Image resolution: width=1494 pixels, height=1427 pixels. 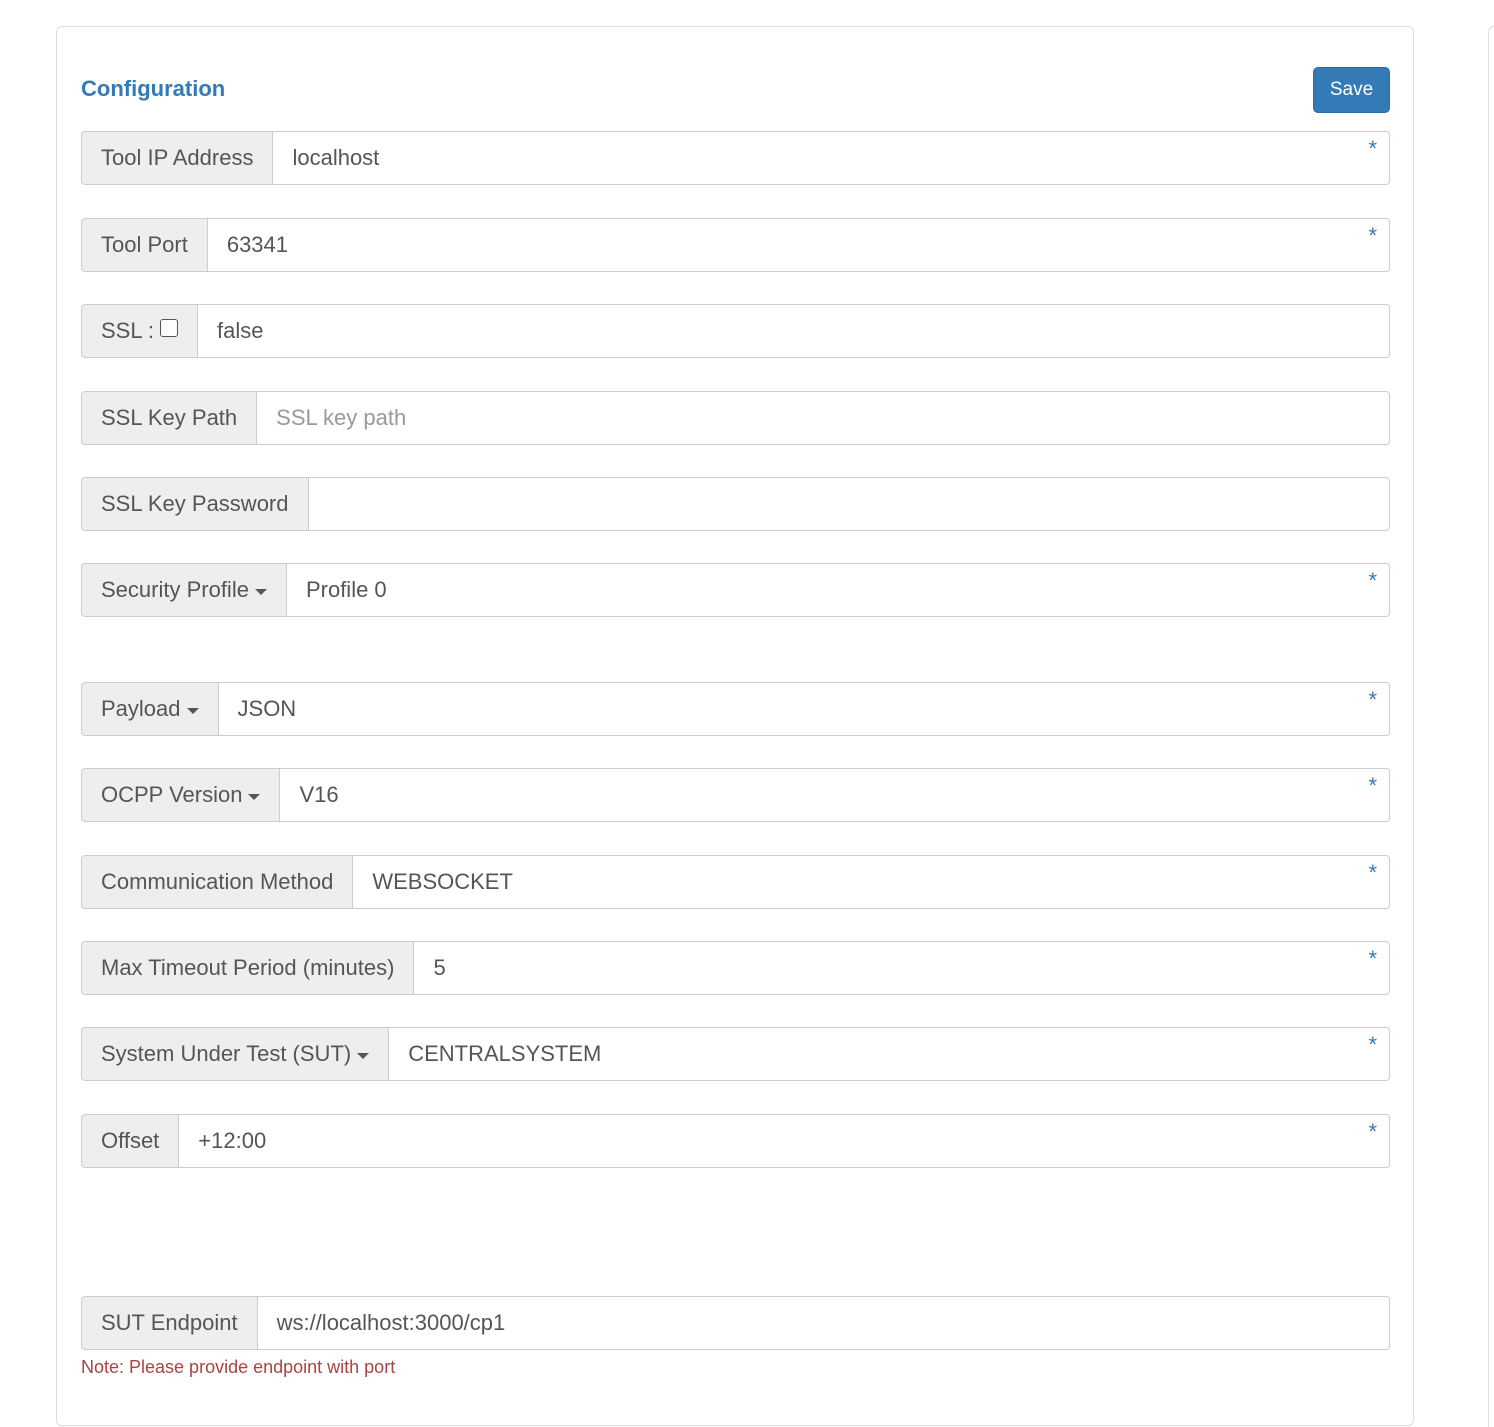 I want to click on communication-method-value: WEBSOCKET, so click(x=442, y=881).